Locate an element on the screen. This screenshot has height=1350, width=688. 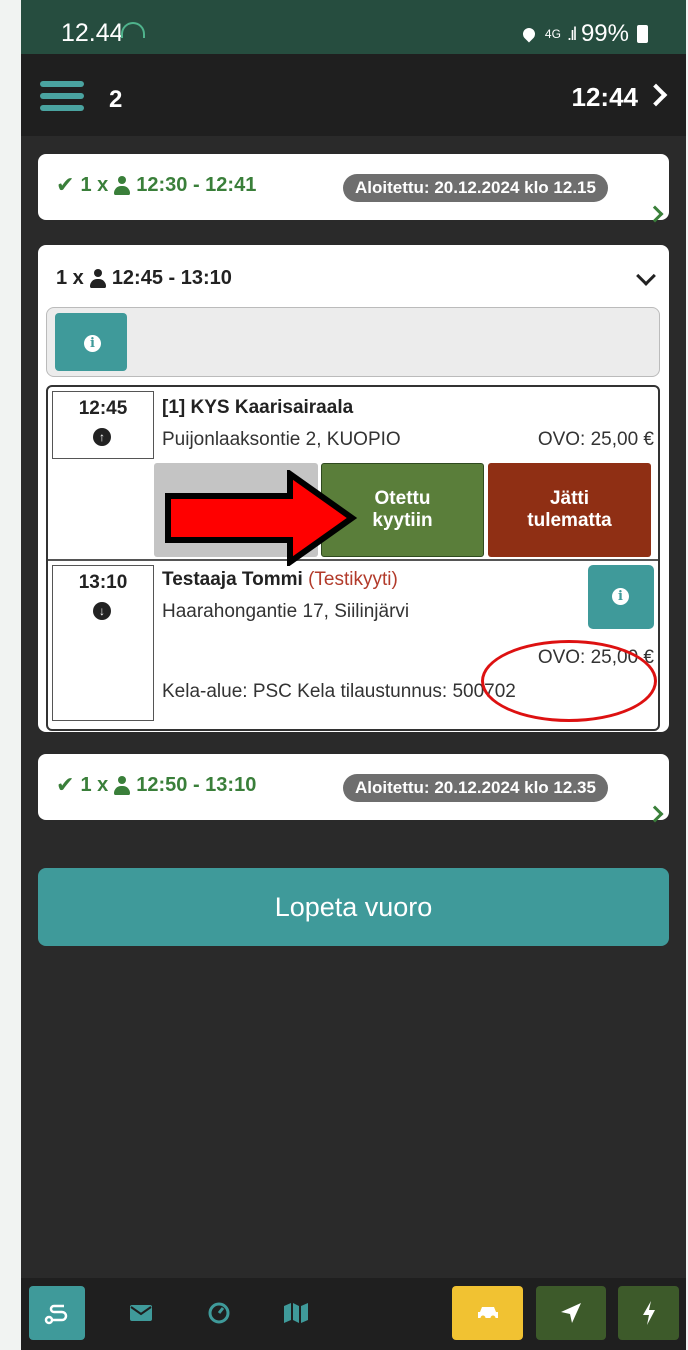
speedometer-icon is located at coordinates (219, 1313).